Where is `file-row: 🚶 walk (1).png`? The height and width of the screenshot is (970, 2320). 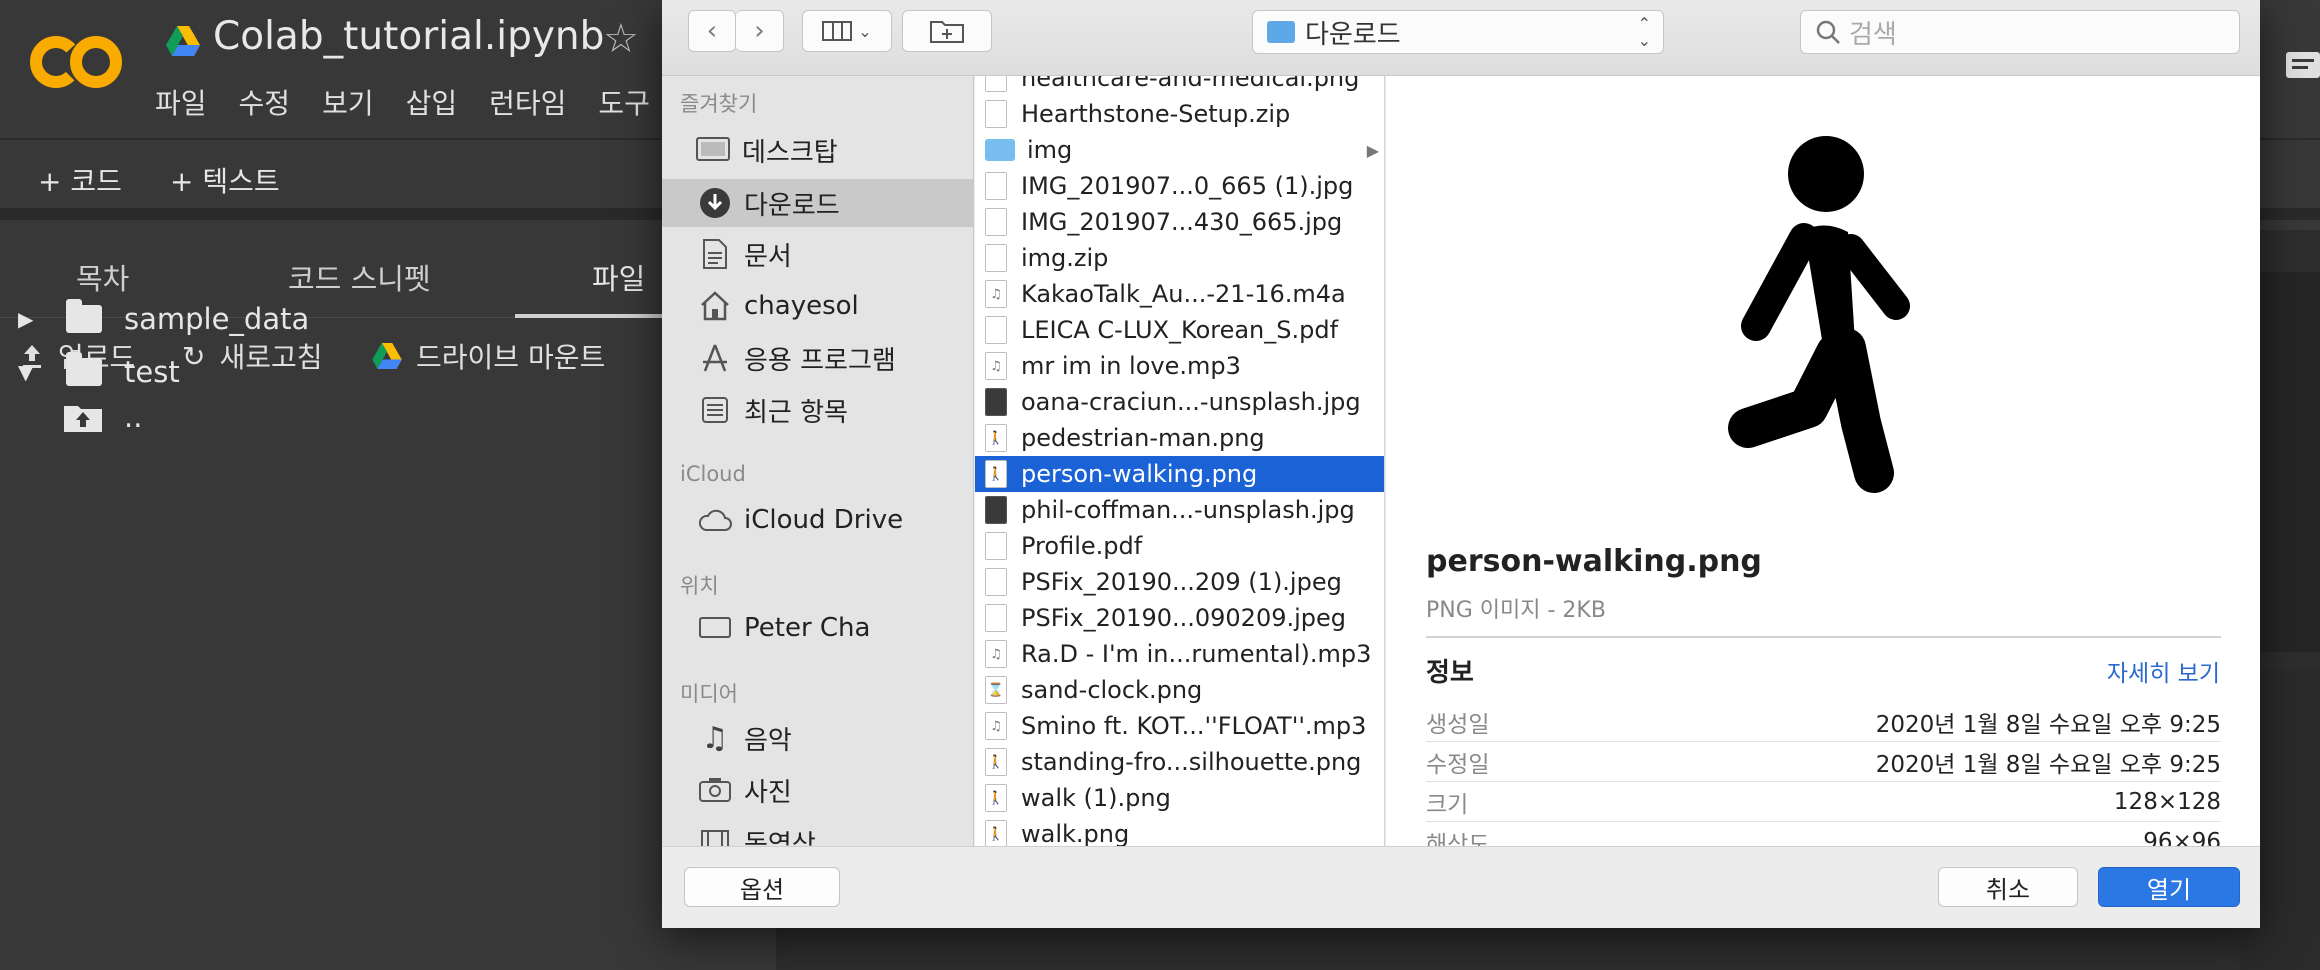 file-row: 🚶 walk (1).png is located at coordinates (1179, 798).